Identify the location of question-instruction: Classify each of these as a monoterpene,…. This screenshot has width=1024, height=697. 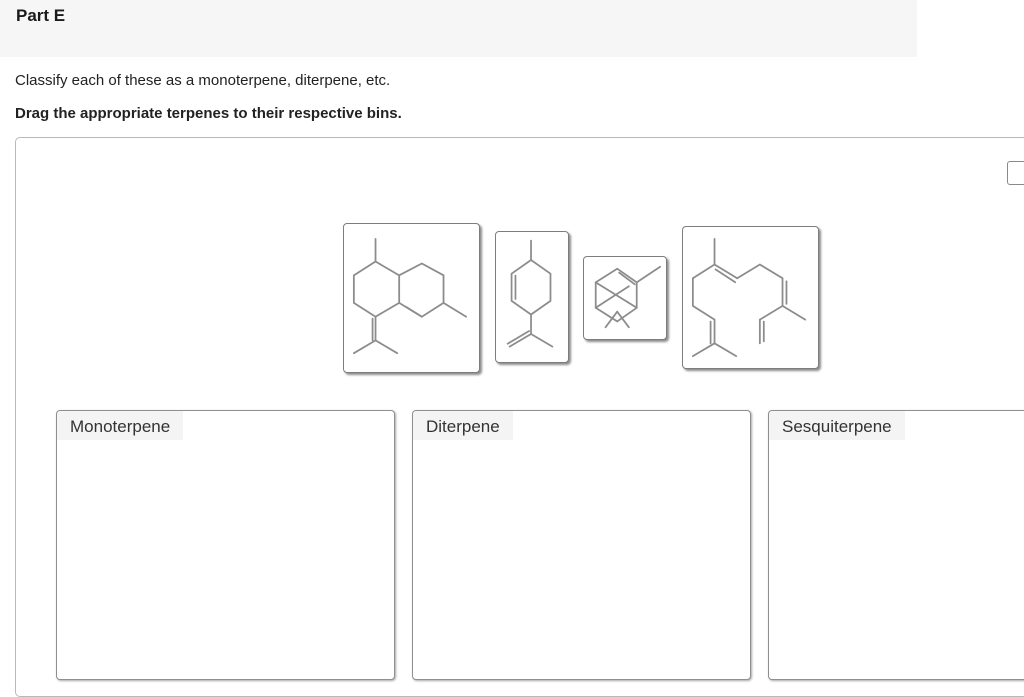
(203, 80).